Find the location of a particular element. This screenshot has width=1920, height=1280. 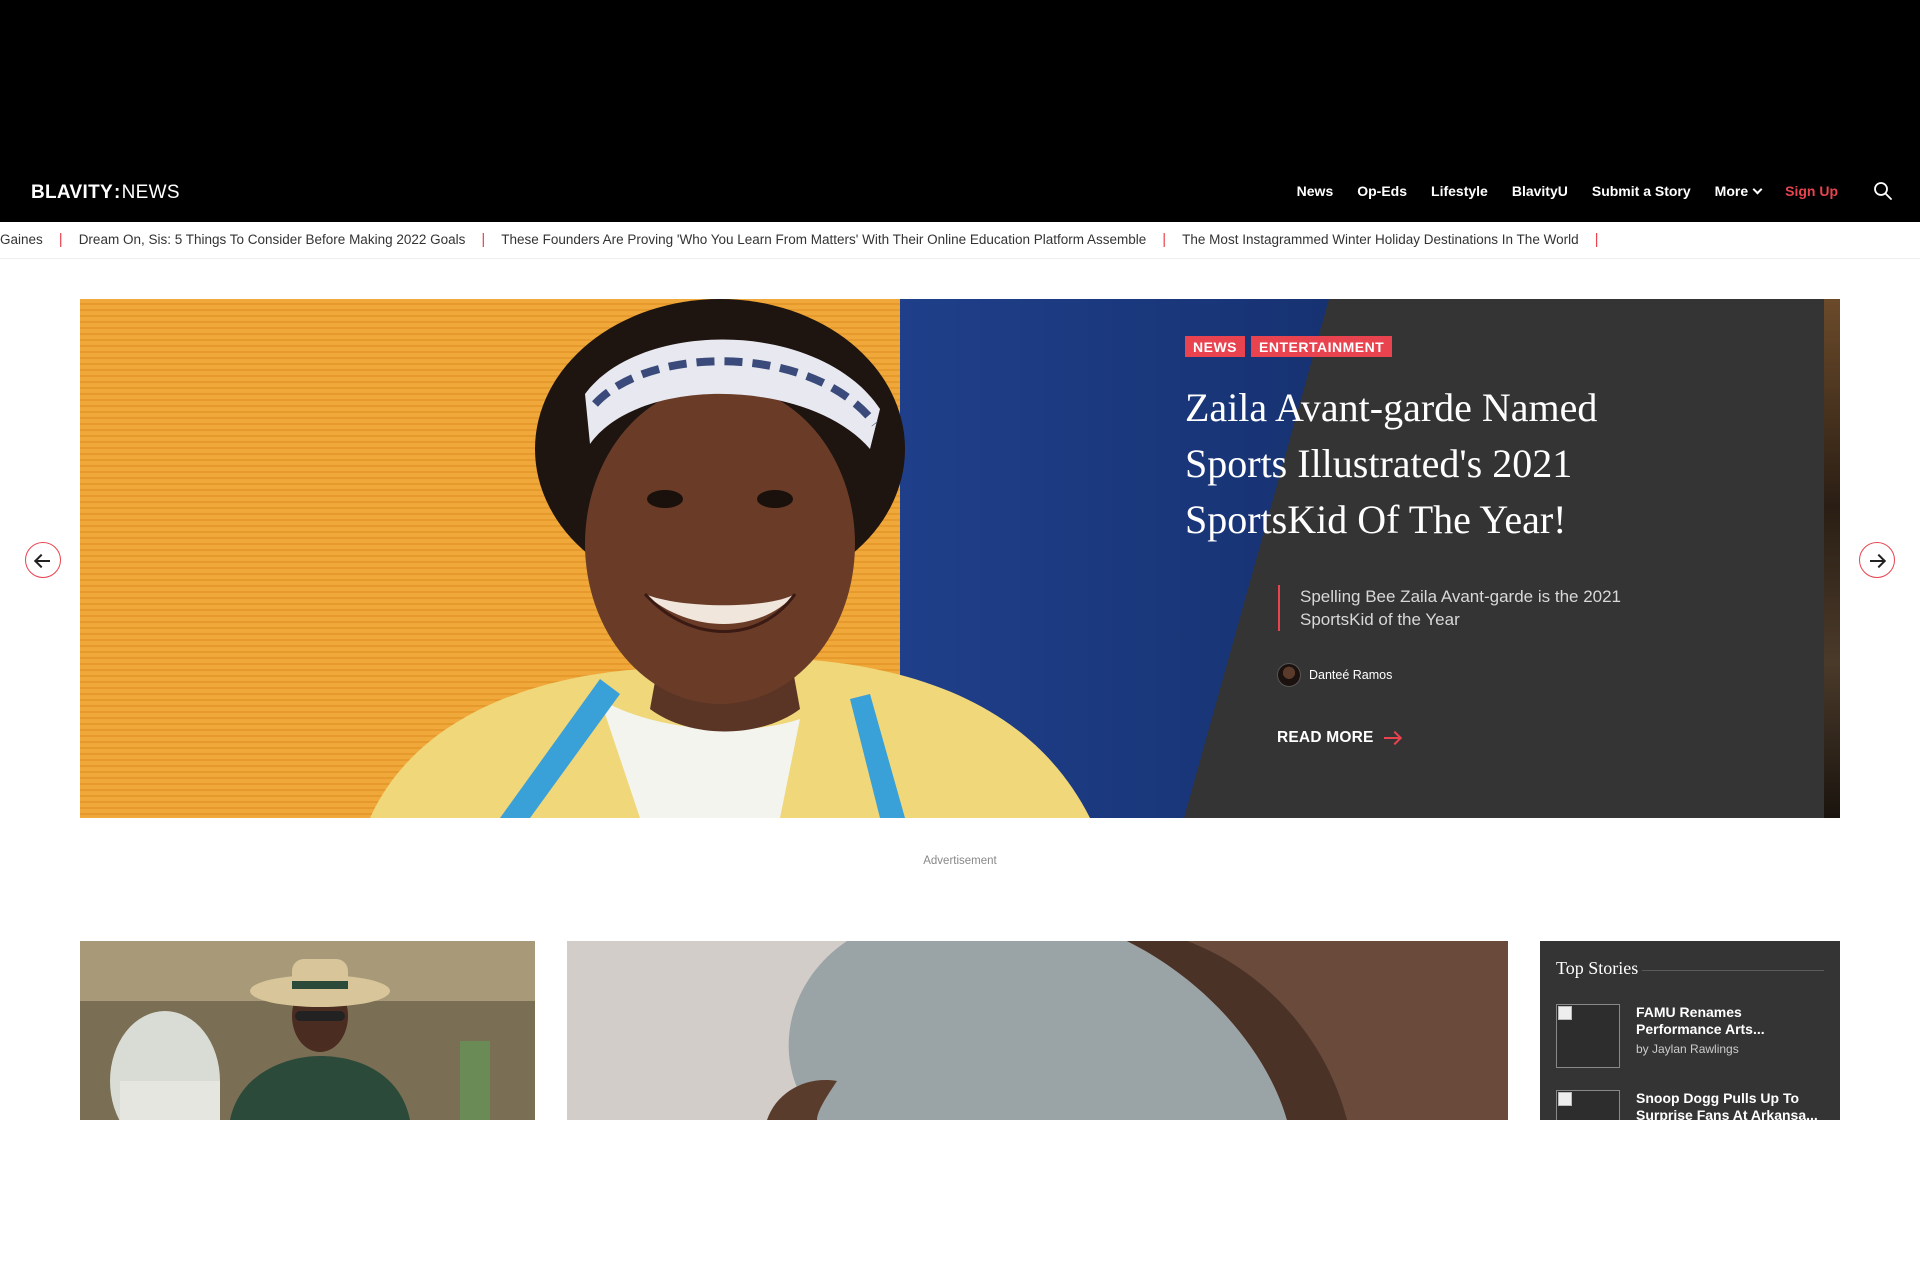

advertisement-label: Advertisement is located at coordinates (960, 861).